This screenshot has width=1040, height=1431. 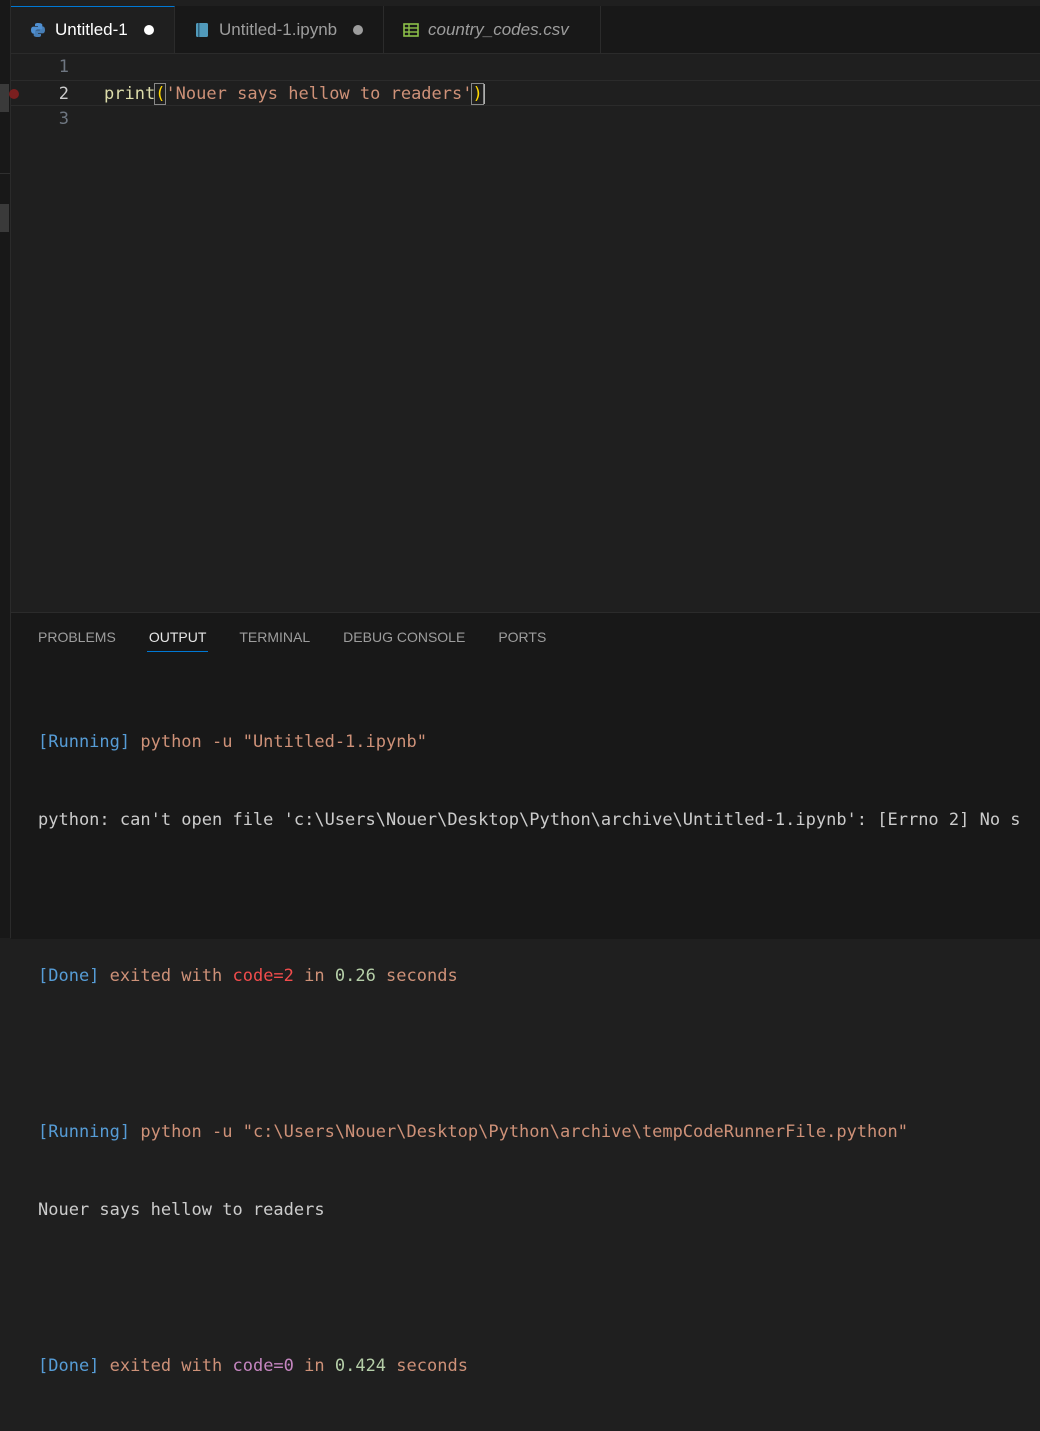 I want to click on activity-gutter, so click(x=5, y=469).